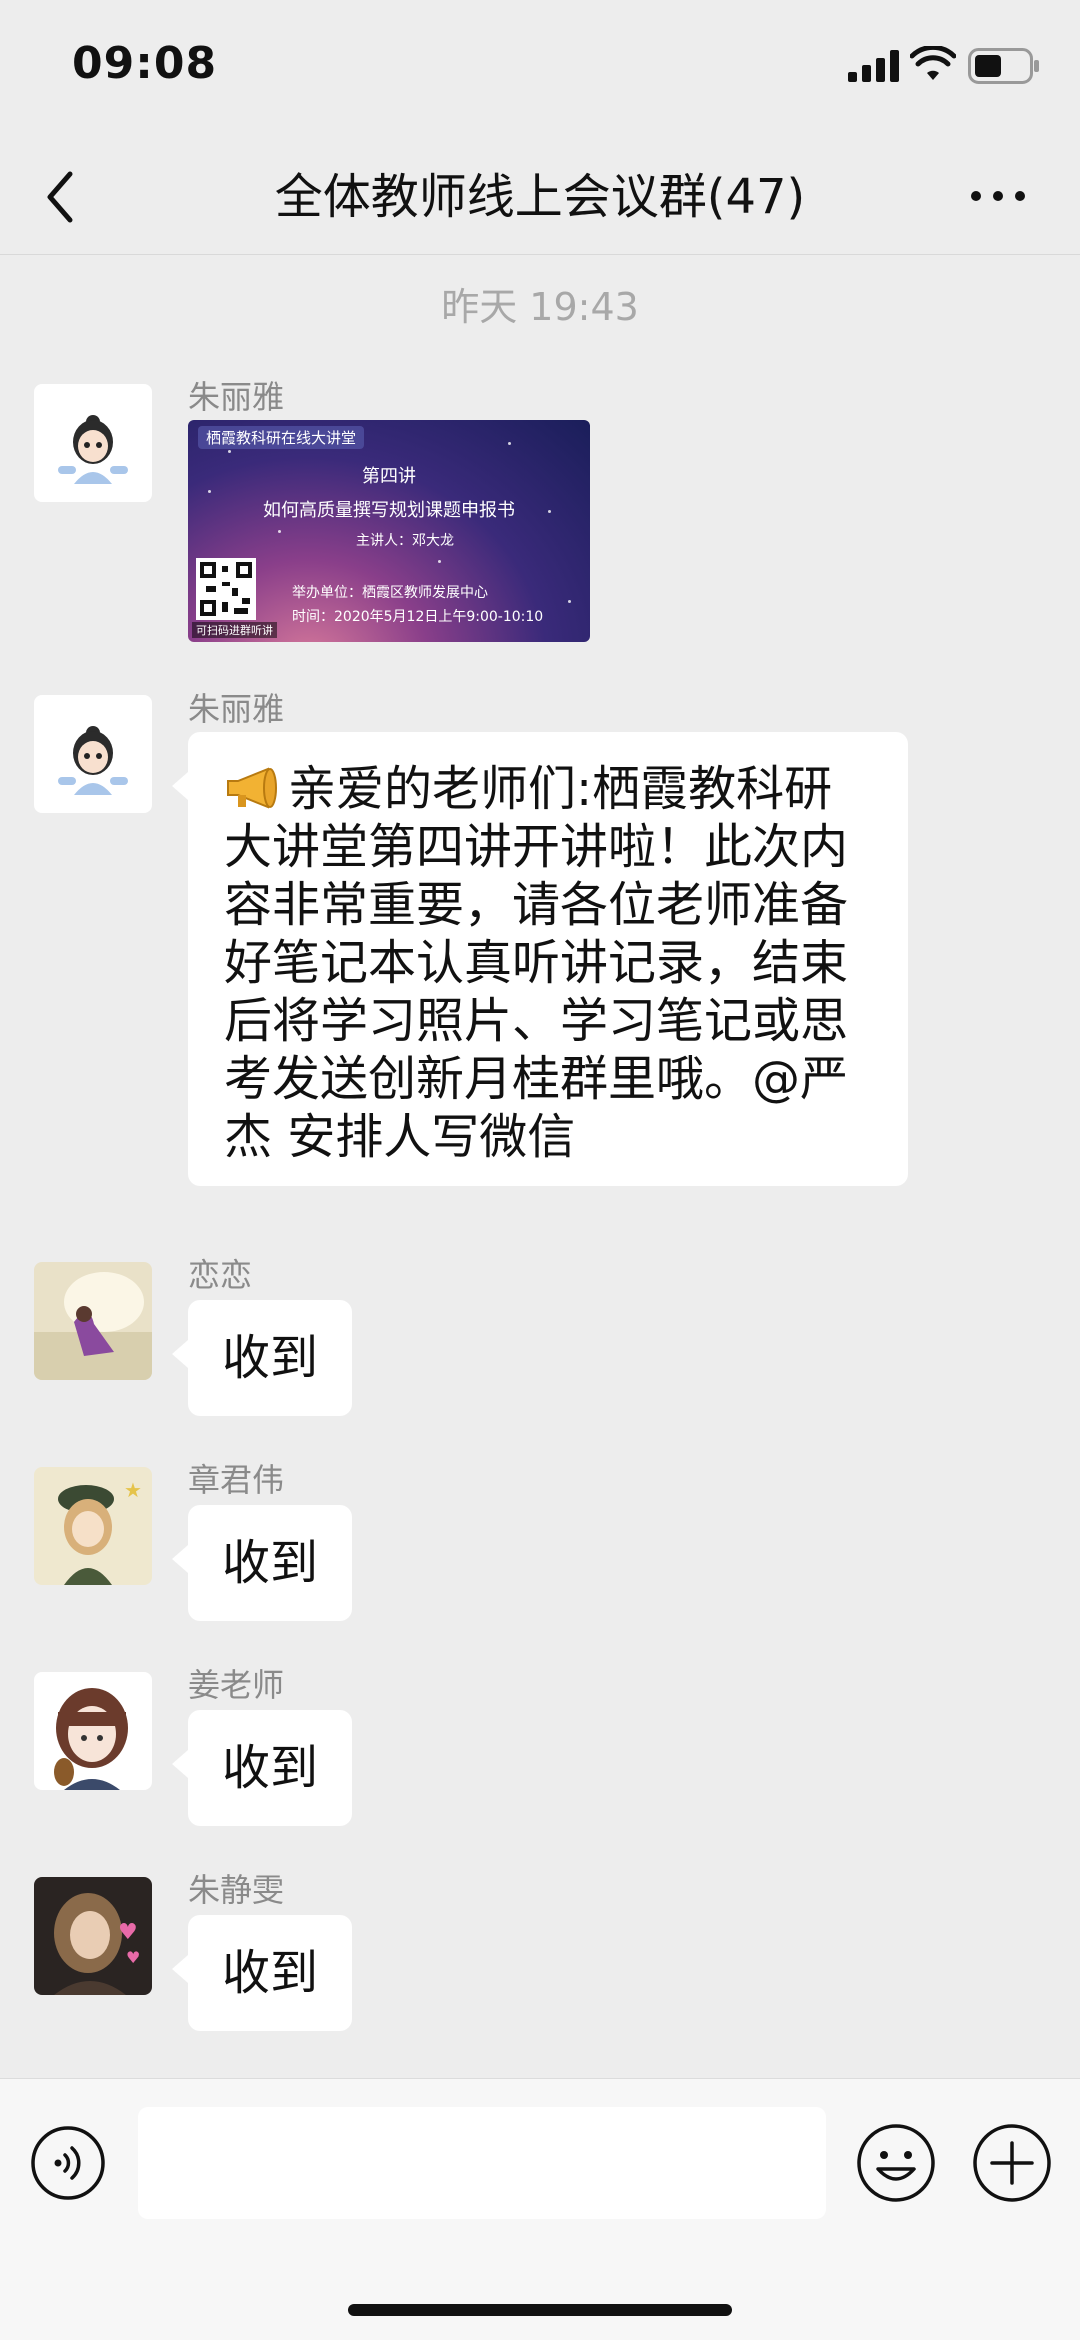 This screenshot has height=2340, width=1080. I want to click on status-time: 09:08, so click(145, 63).